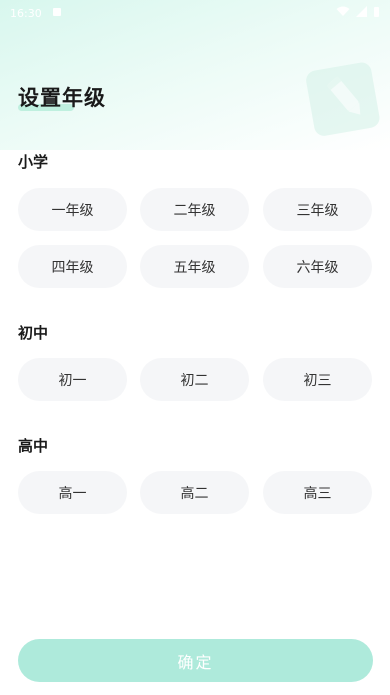  What do you see at coordinates (317, 209) in the screenshot?
I see `grade-button: 三年级` at bounding box center [317, 209].